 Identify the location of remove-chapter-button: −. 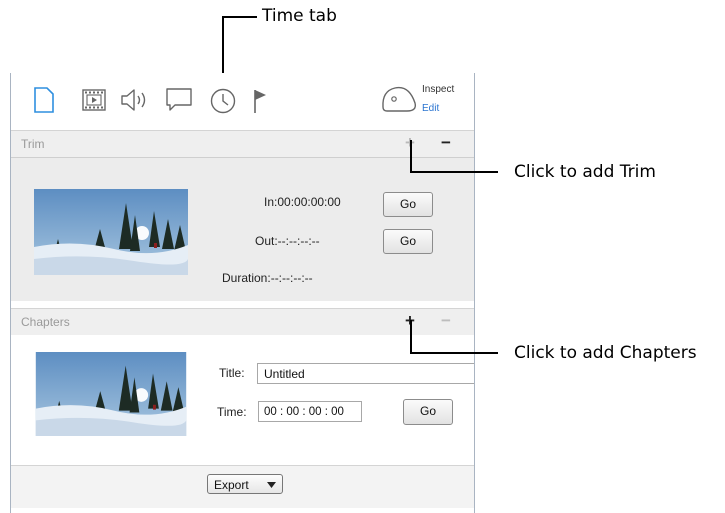
(446, 321).